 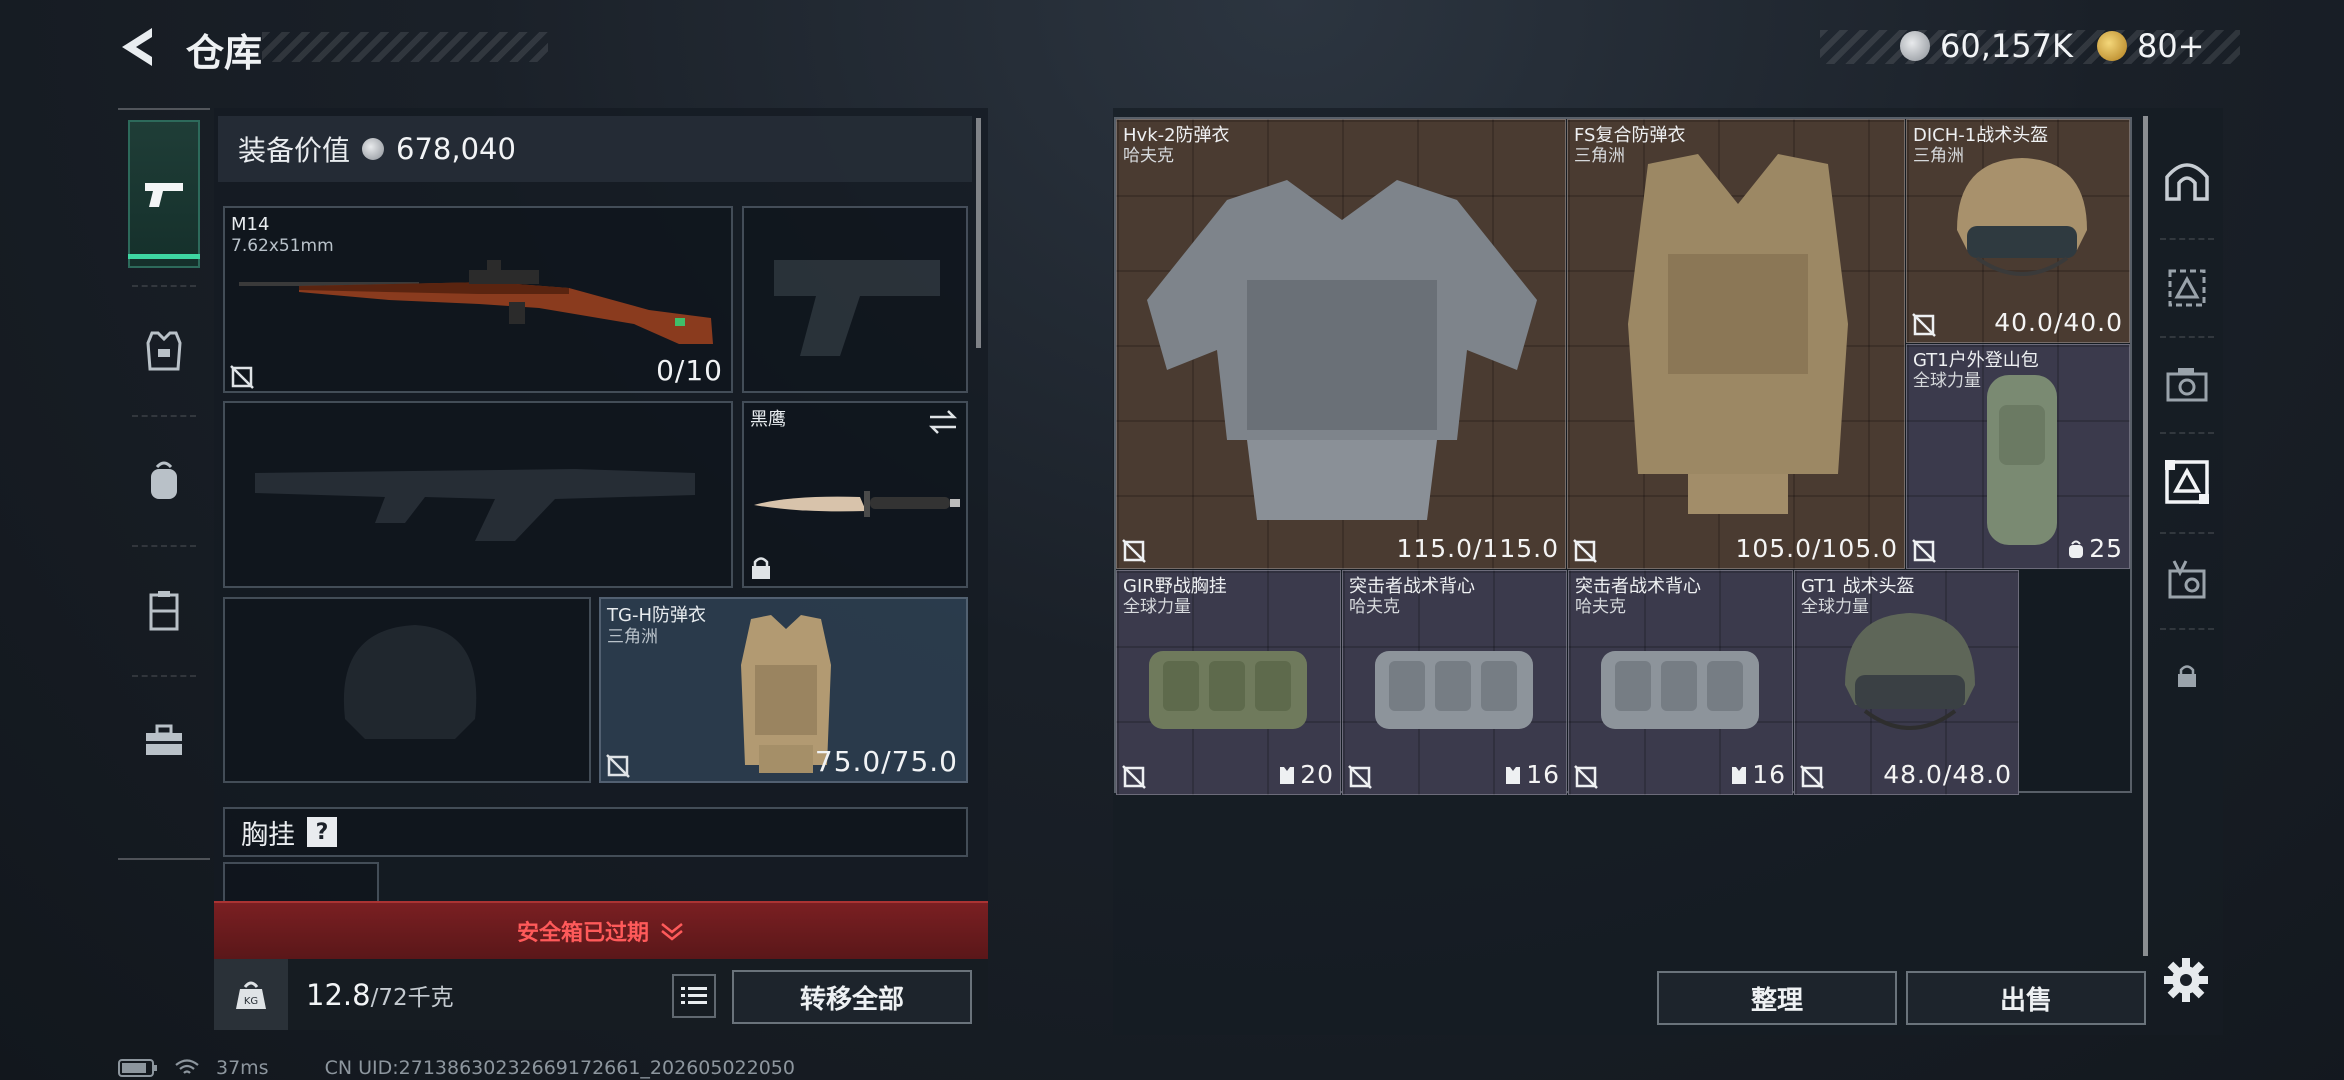 I want to click on toolbar-container-button, so click(x=2187, y=288).